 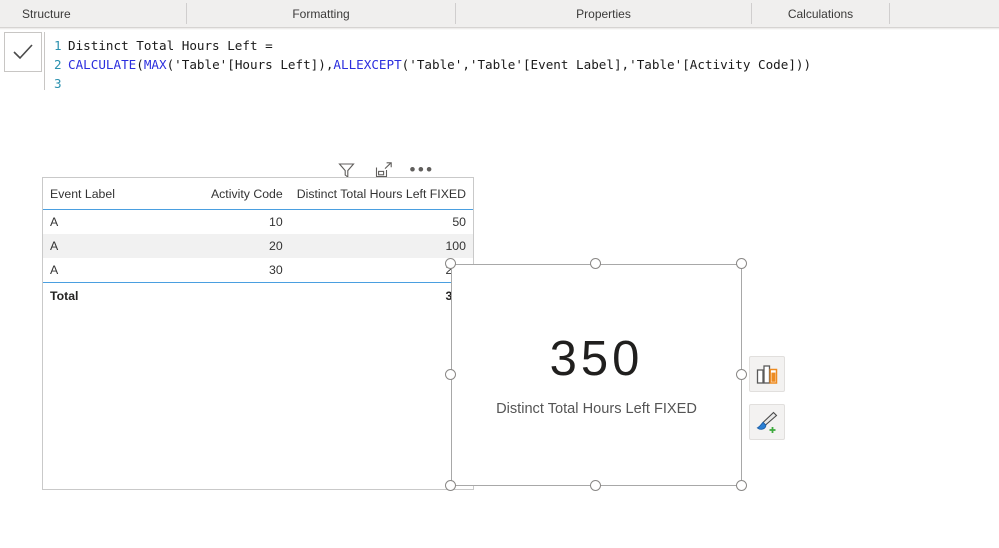 What do you see at coordinates (519, 45) in the screenshot?
I see `code-line: 1 Distinct Total Hours Left =` at bounding box center [519, 45].